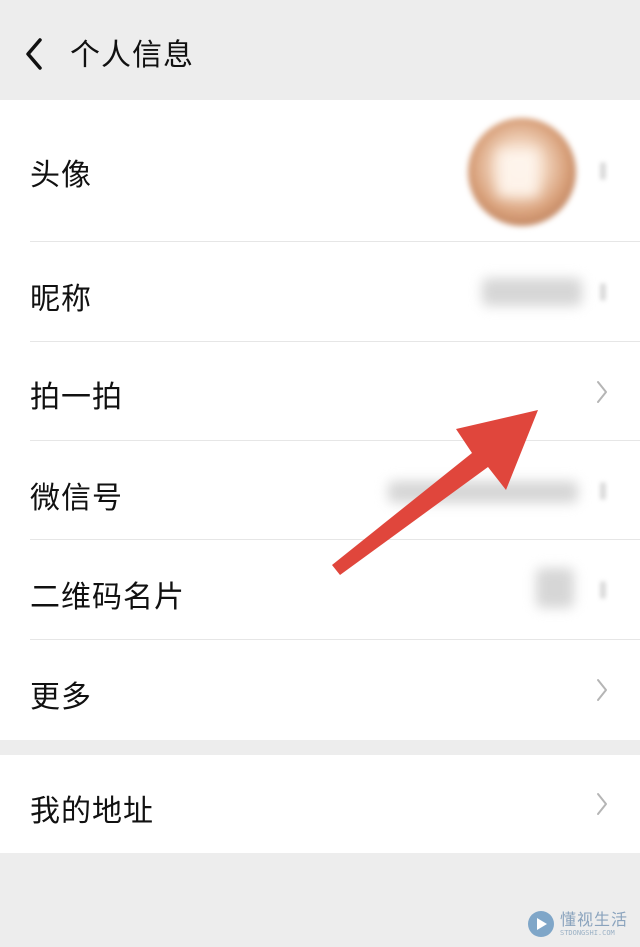  Describe the element at coordinates (555, 588) in the screenshot. I see `qr-code-icon` at that location.